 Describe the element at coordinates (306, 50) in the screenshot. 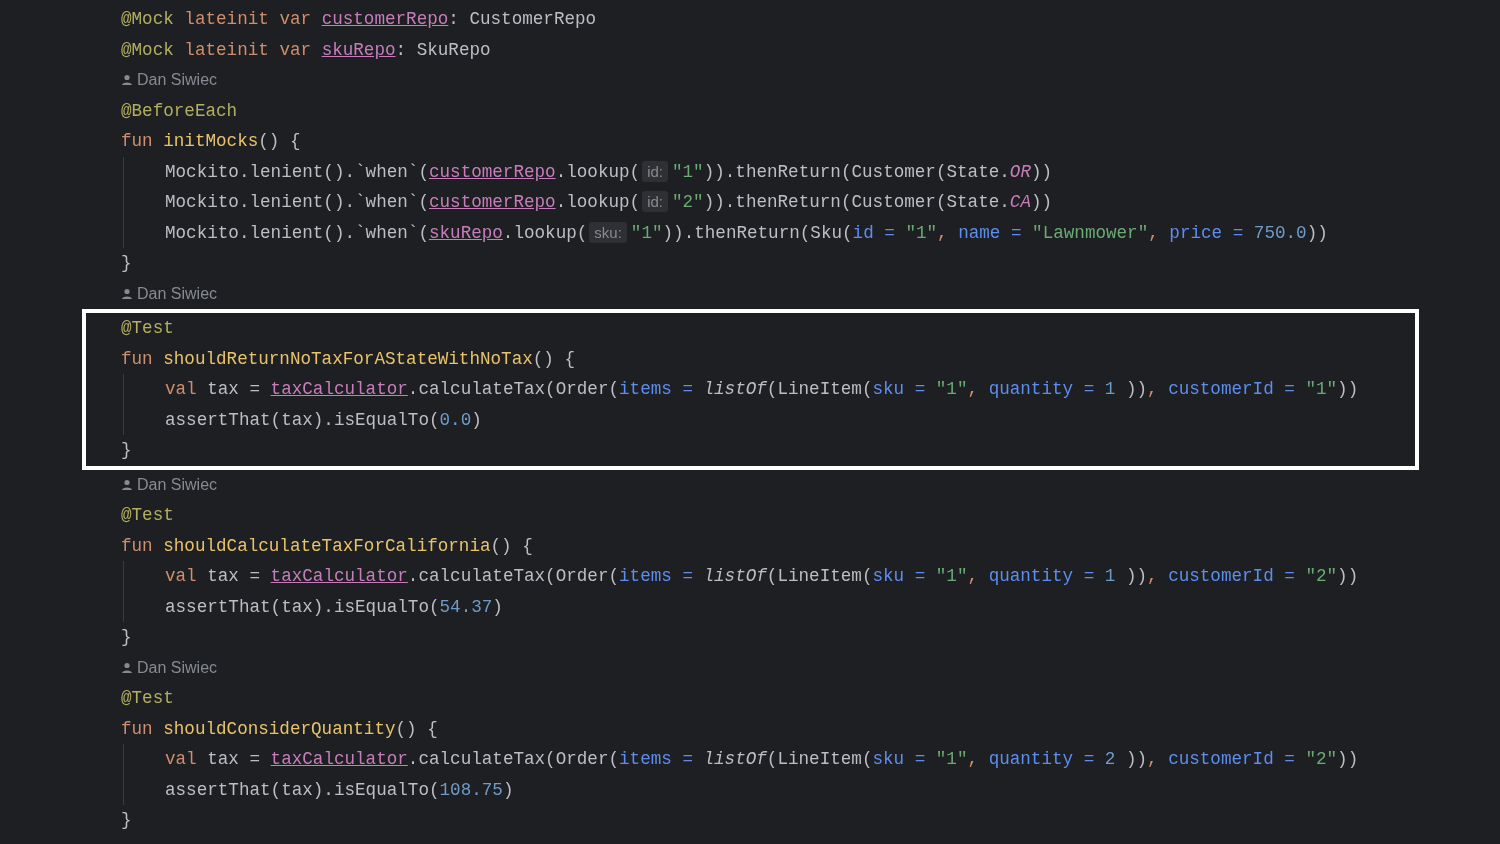

I see `code-line: @Mock lateinit var skuRepo: SkuRepo` at that location.